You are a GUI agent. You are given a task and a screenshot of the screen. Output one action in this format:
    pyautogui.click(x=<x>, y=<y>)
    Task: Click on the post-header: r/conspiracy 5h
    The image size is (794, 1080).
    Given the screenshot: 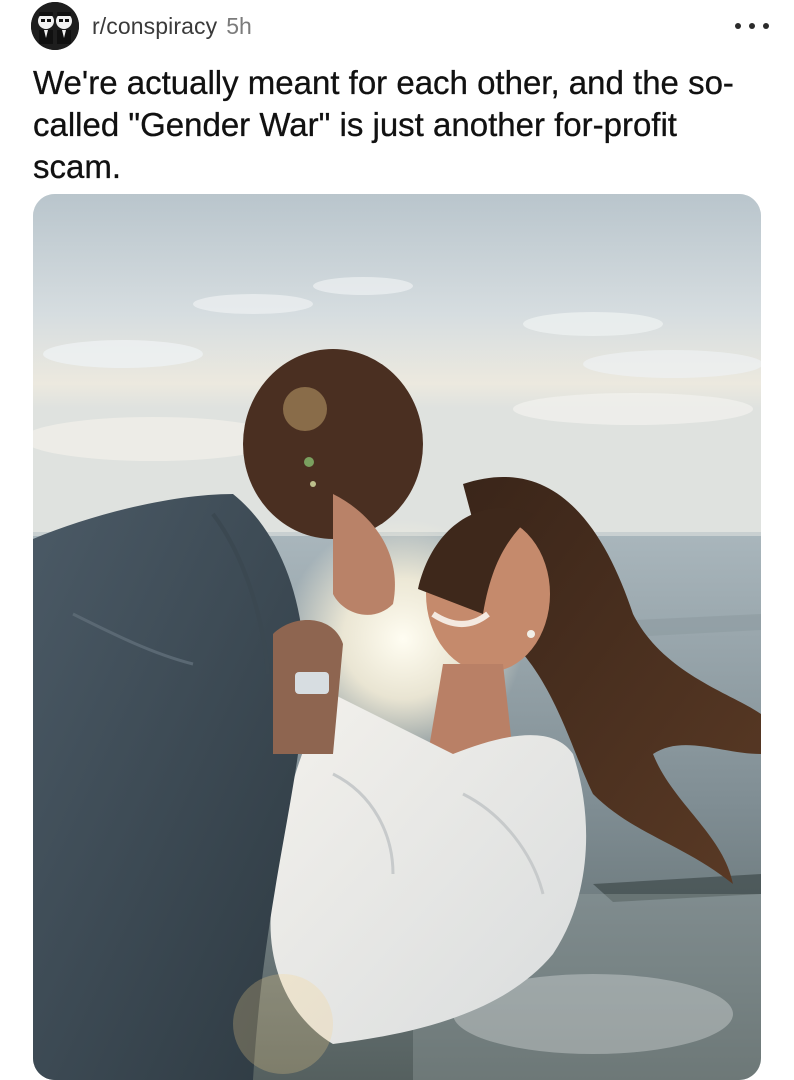 What is the action you would take?
    pyautogui.click(x=401, y=26)
    